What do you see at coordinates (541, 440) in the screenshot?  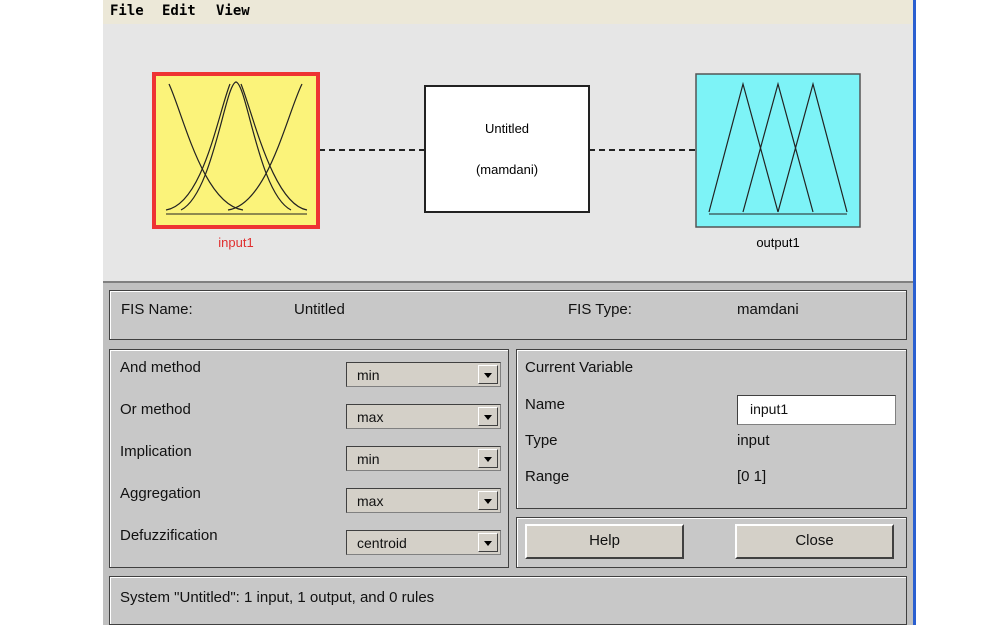 I see `variable-type-label: Type` at bounding box center [541, 440].